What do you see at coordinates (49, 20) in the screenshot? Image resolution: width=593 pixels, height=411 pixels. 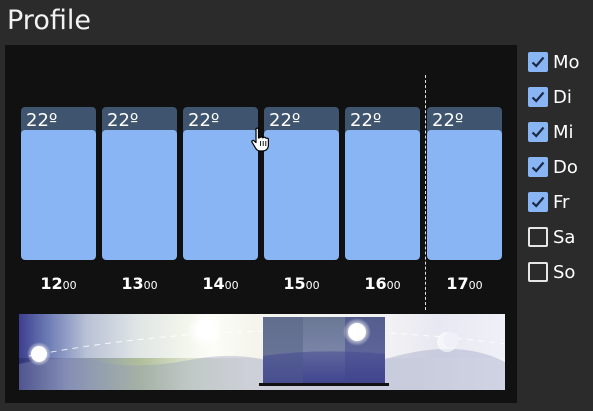 I see `page-title: Profile` at bounding box center [49, 20].